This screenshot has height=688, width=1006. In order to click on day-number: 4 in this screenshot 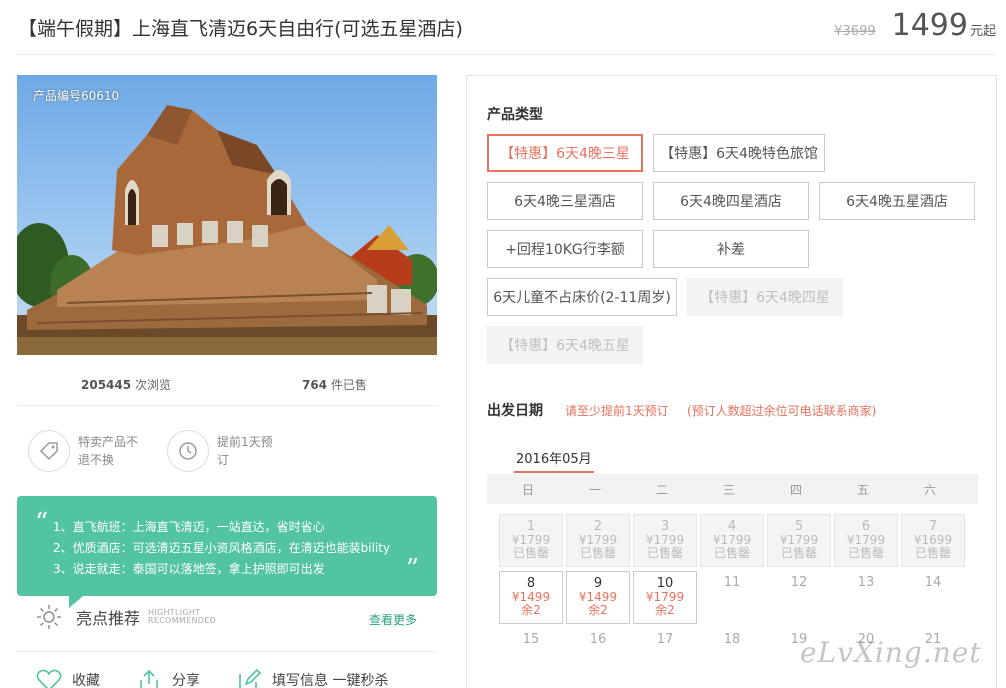, I will do `click(732, 526)`.